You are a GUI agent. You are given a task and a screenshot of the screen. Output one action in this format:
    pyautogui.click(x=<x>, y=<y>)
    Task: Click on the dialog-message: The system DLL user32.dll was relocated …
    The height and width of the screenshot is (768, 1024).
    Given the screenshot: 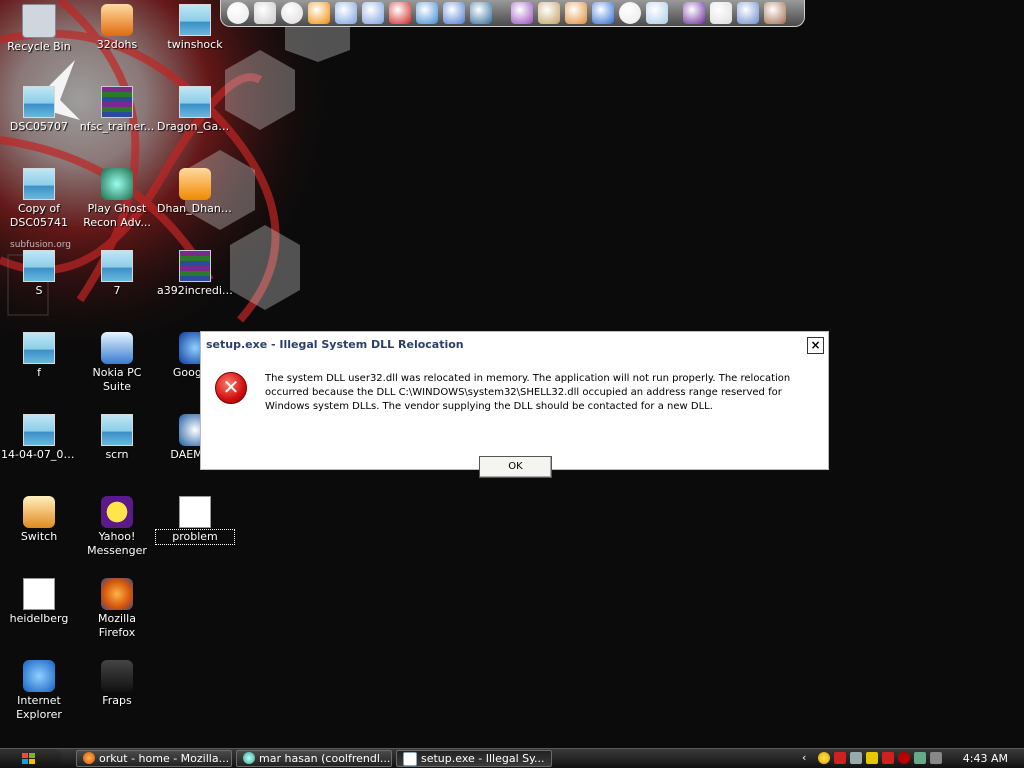 What is the action you would take?
    pyautogui.click(x=528, y=392)
    